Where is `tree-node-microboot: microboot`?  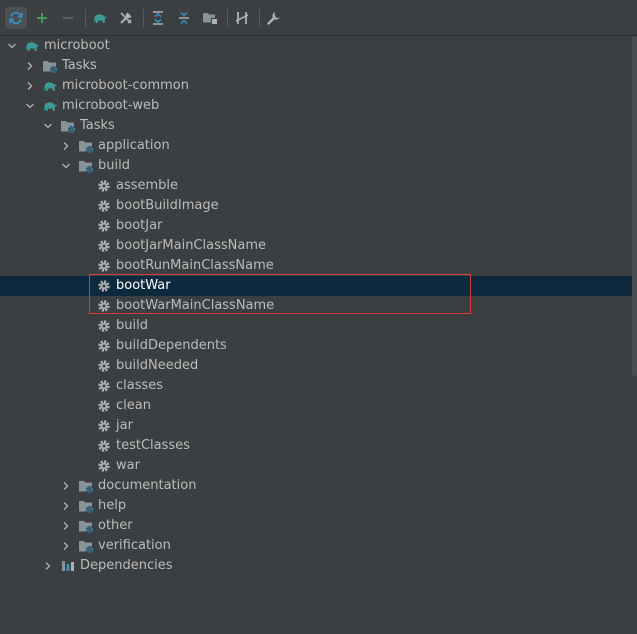
tree-node-microboot: microboot is located at coordinates (316, 46).